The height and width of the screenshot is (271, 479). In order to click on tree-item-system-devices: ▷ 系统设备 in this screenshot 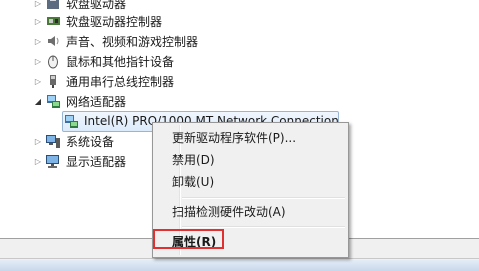, I will do `click(73, 141)`.